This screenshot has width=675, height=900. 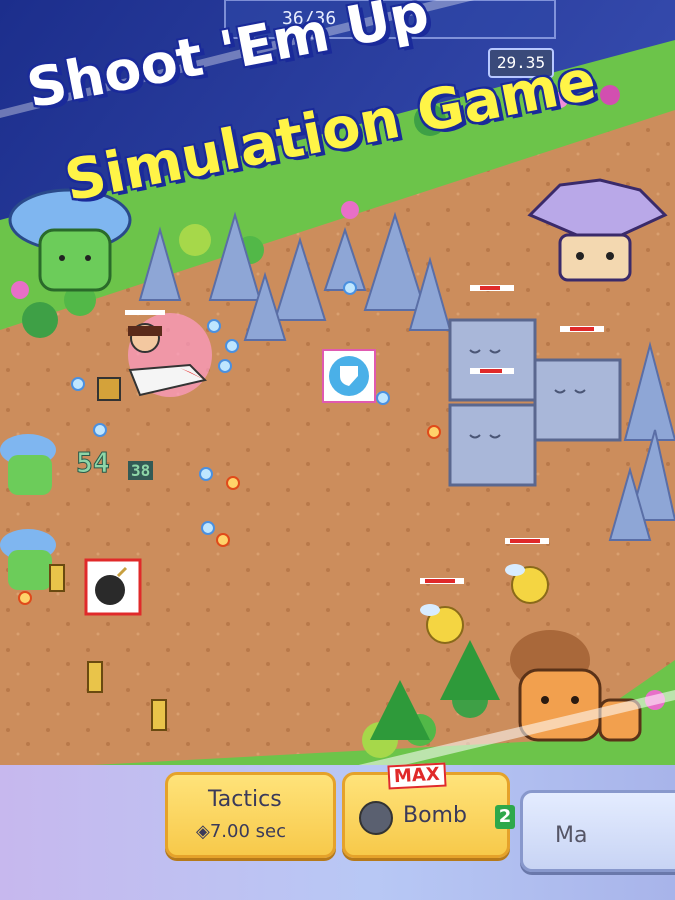 I want to click on third-button: Ma, so click(x=597, y=831).